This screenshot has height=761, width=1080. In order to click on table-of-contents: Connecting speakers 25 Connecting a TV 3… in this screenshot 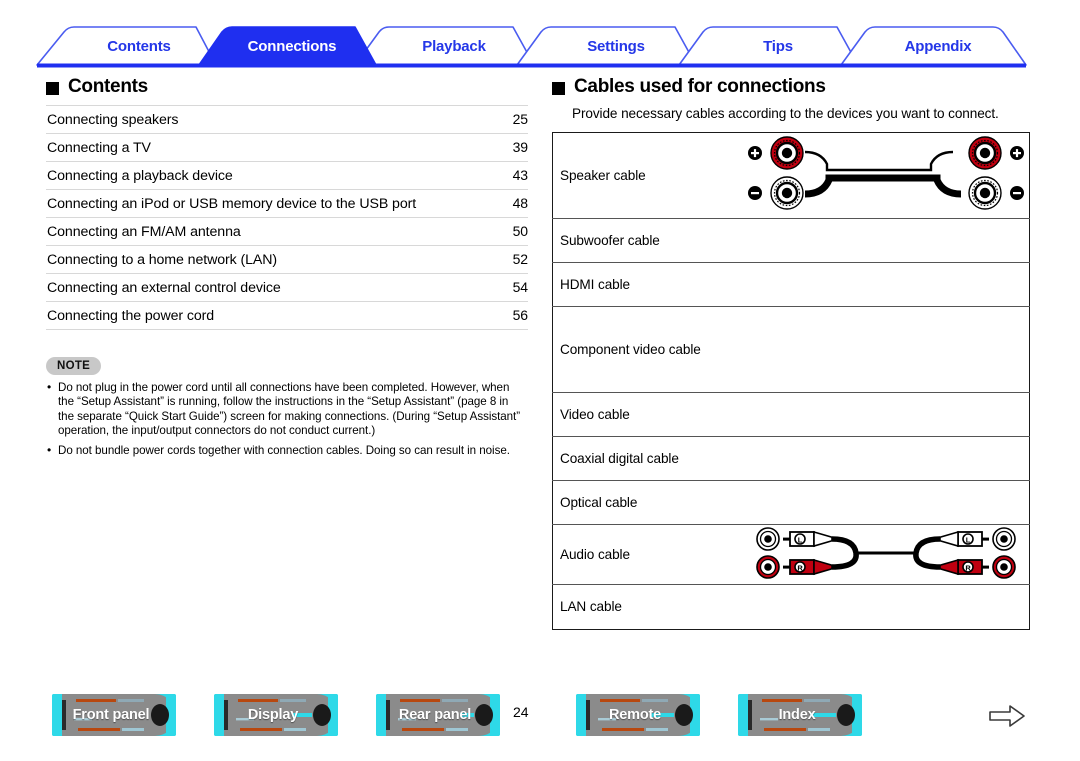, I will do `click(287, 217)`.